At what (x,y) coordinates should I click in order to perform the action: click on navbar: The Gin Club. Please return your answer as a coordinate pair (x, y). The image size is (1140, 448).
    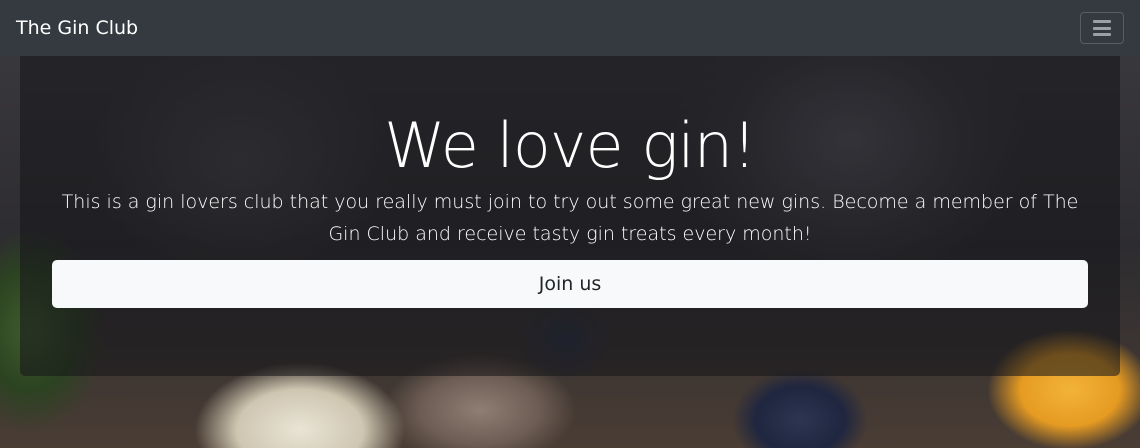
    Looking at the image, I should click on (570, 28).